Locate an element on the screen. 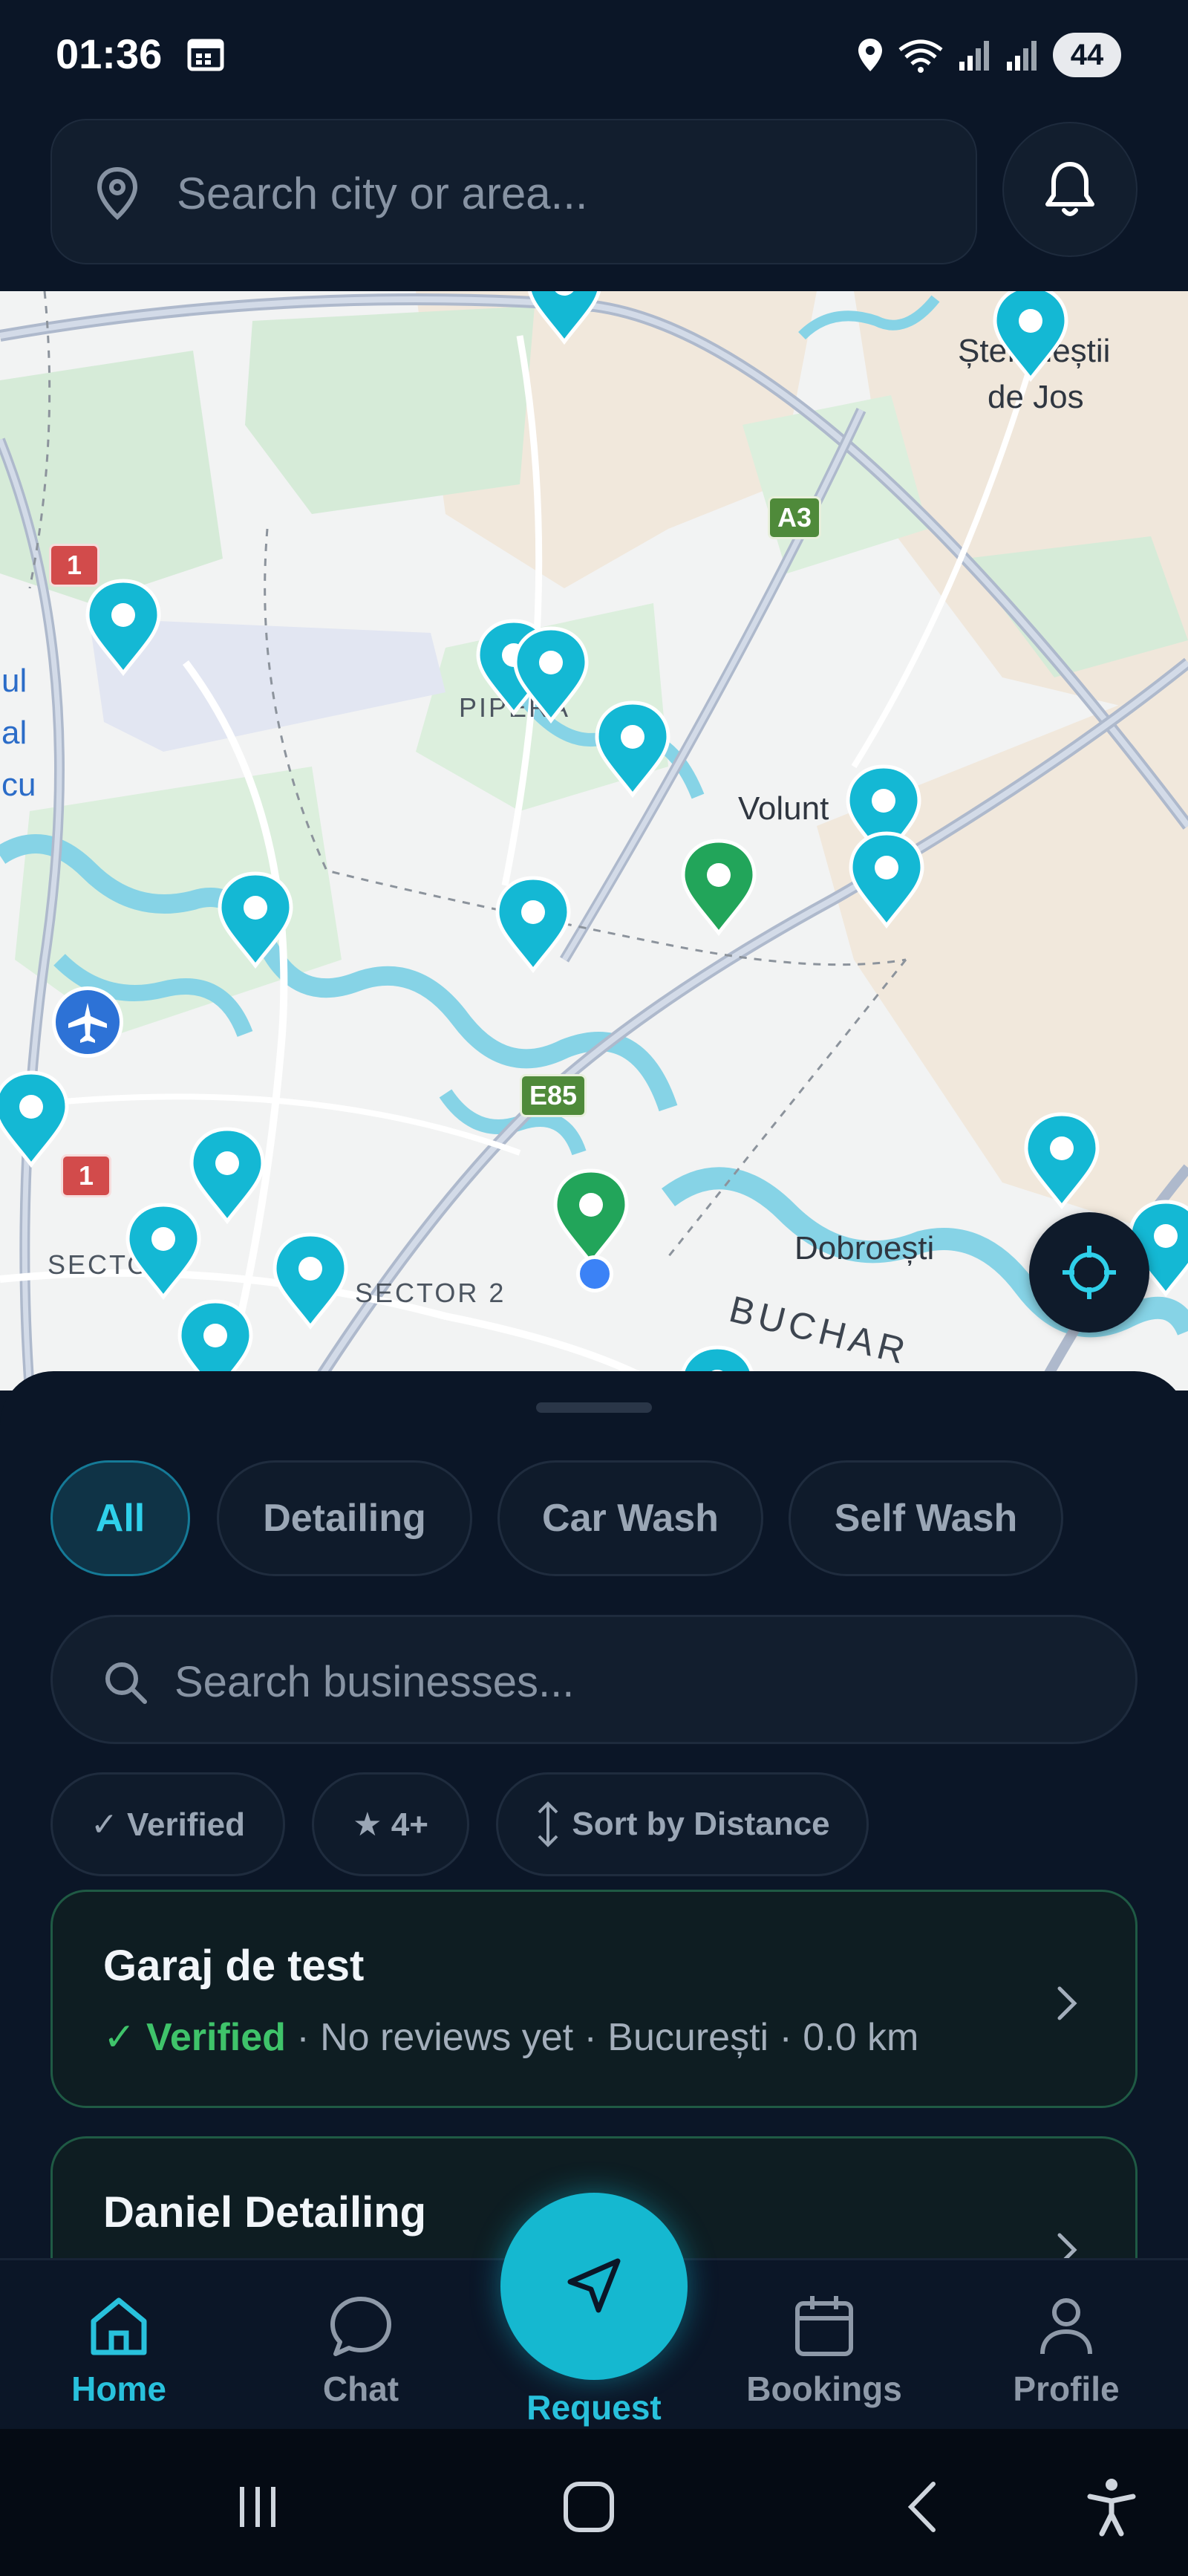  crosshair-icon is located at coordinates (1090, 1272).